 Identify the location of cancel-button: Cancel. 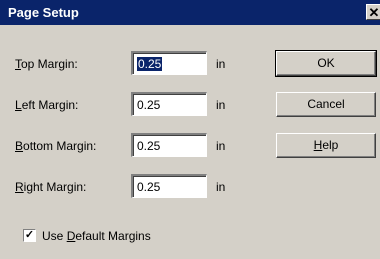
(326, 104).